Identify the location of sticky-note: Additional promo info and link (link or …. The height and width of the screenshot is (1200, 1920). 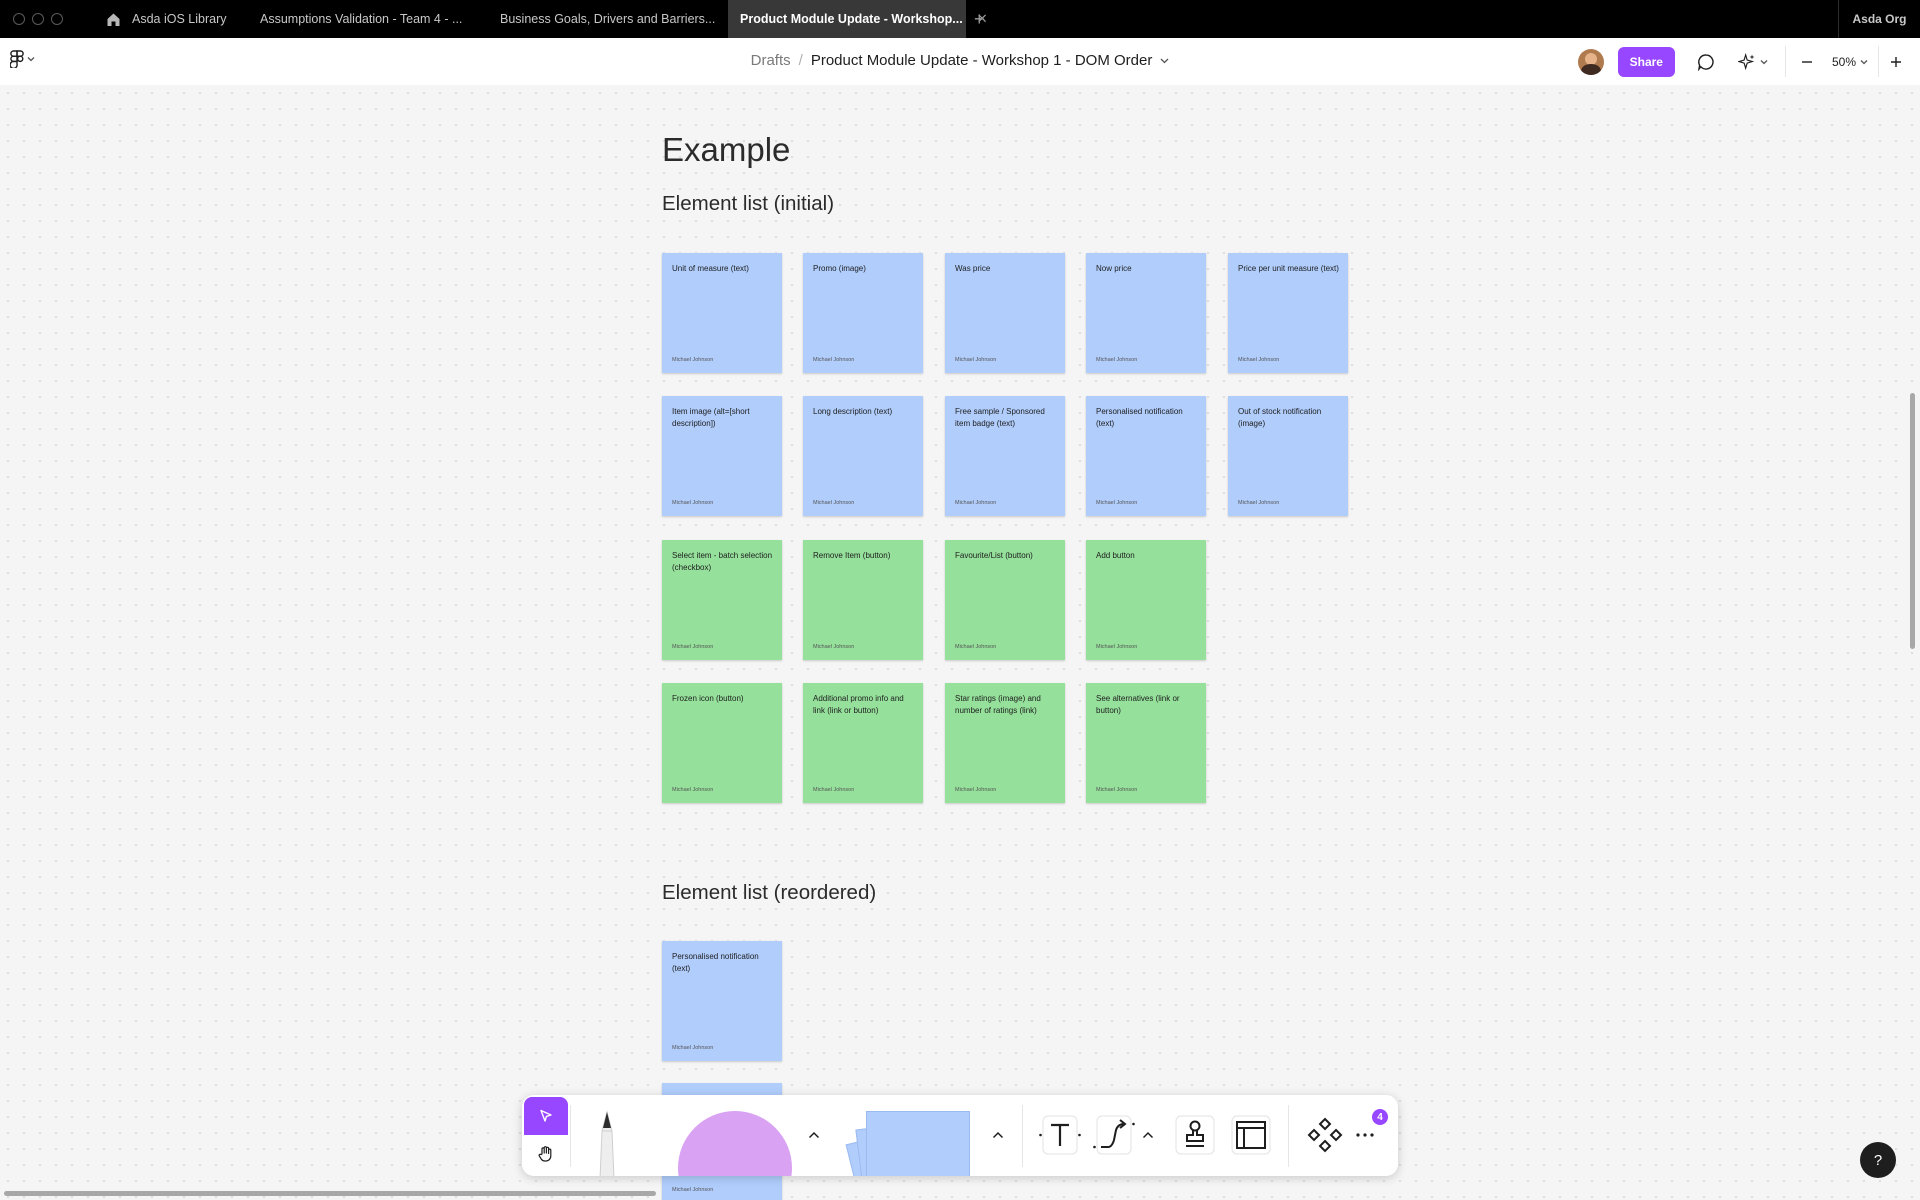
(863, 743).